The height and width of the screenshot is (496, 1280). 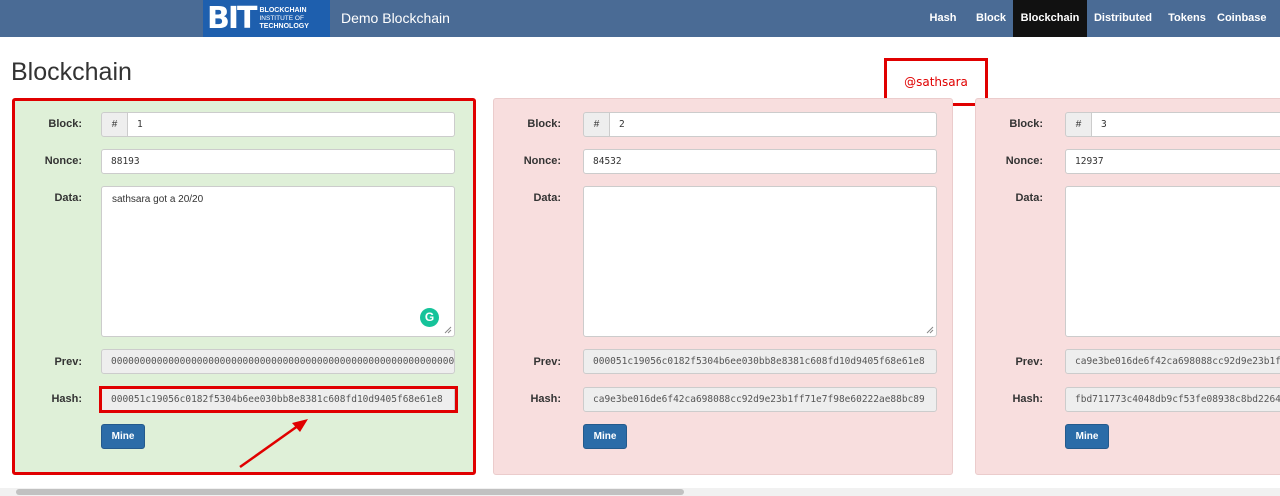 I want to click on block-number-input: 2, so click(x=773, y=124).